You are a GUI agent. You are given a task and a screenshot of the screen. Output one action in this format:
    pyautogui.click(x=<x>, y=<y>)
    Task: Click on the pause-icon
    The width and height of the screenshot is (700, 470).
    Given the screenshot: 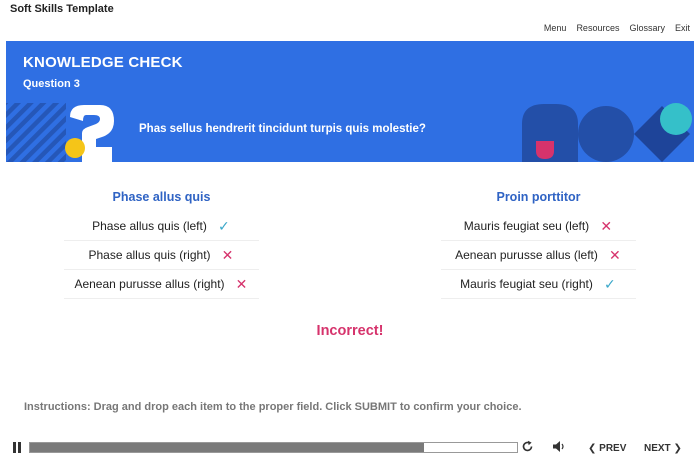 What is the action you would take?
    pyautogui.click(x=18, y=447)
    